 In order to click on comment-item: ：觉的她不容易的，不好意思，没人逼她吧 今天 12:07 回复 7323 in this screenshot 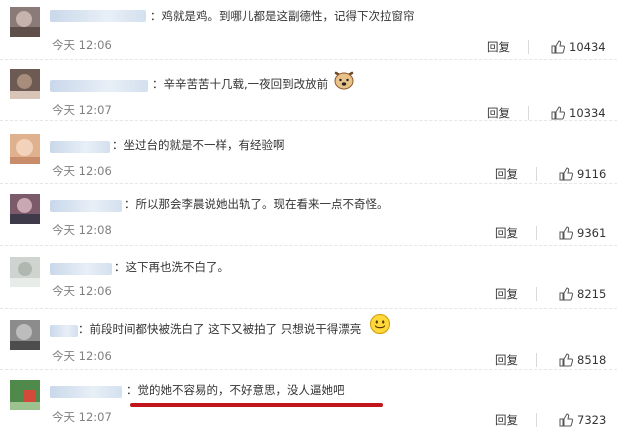, I will do `click(308, 402)`.